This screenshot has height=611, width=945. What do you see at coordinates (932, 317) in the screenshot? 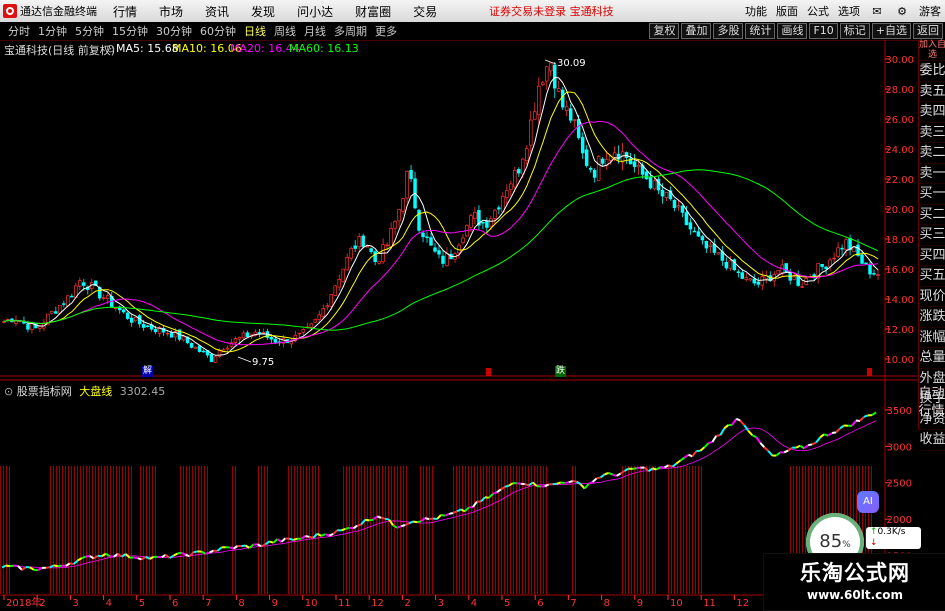
I see `side-item: 涨跌` at bounding box center [932, 317].